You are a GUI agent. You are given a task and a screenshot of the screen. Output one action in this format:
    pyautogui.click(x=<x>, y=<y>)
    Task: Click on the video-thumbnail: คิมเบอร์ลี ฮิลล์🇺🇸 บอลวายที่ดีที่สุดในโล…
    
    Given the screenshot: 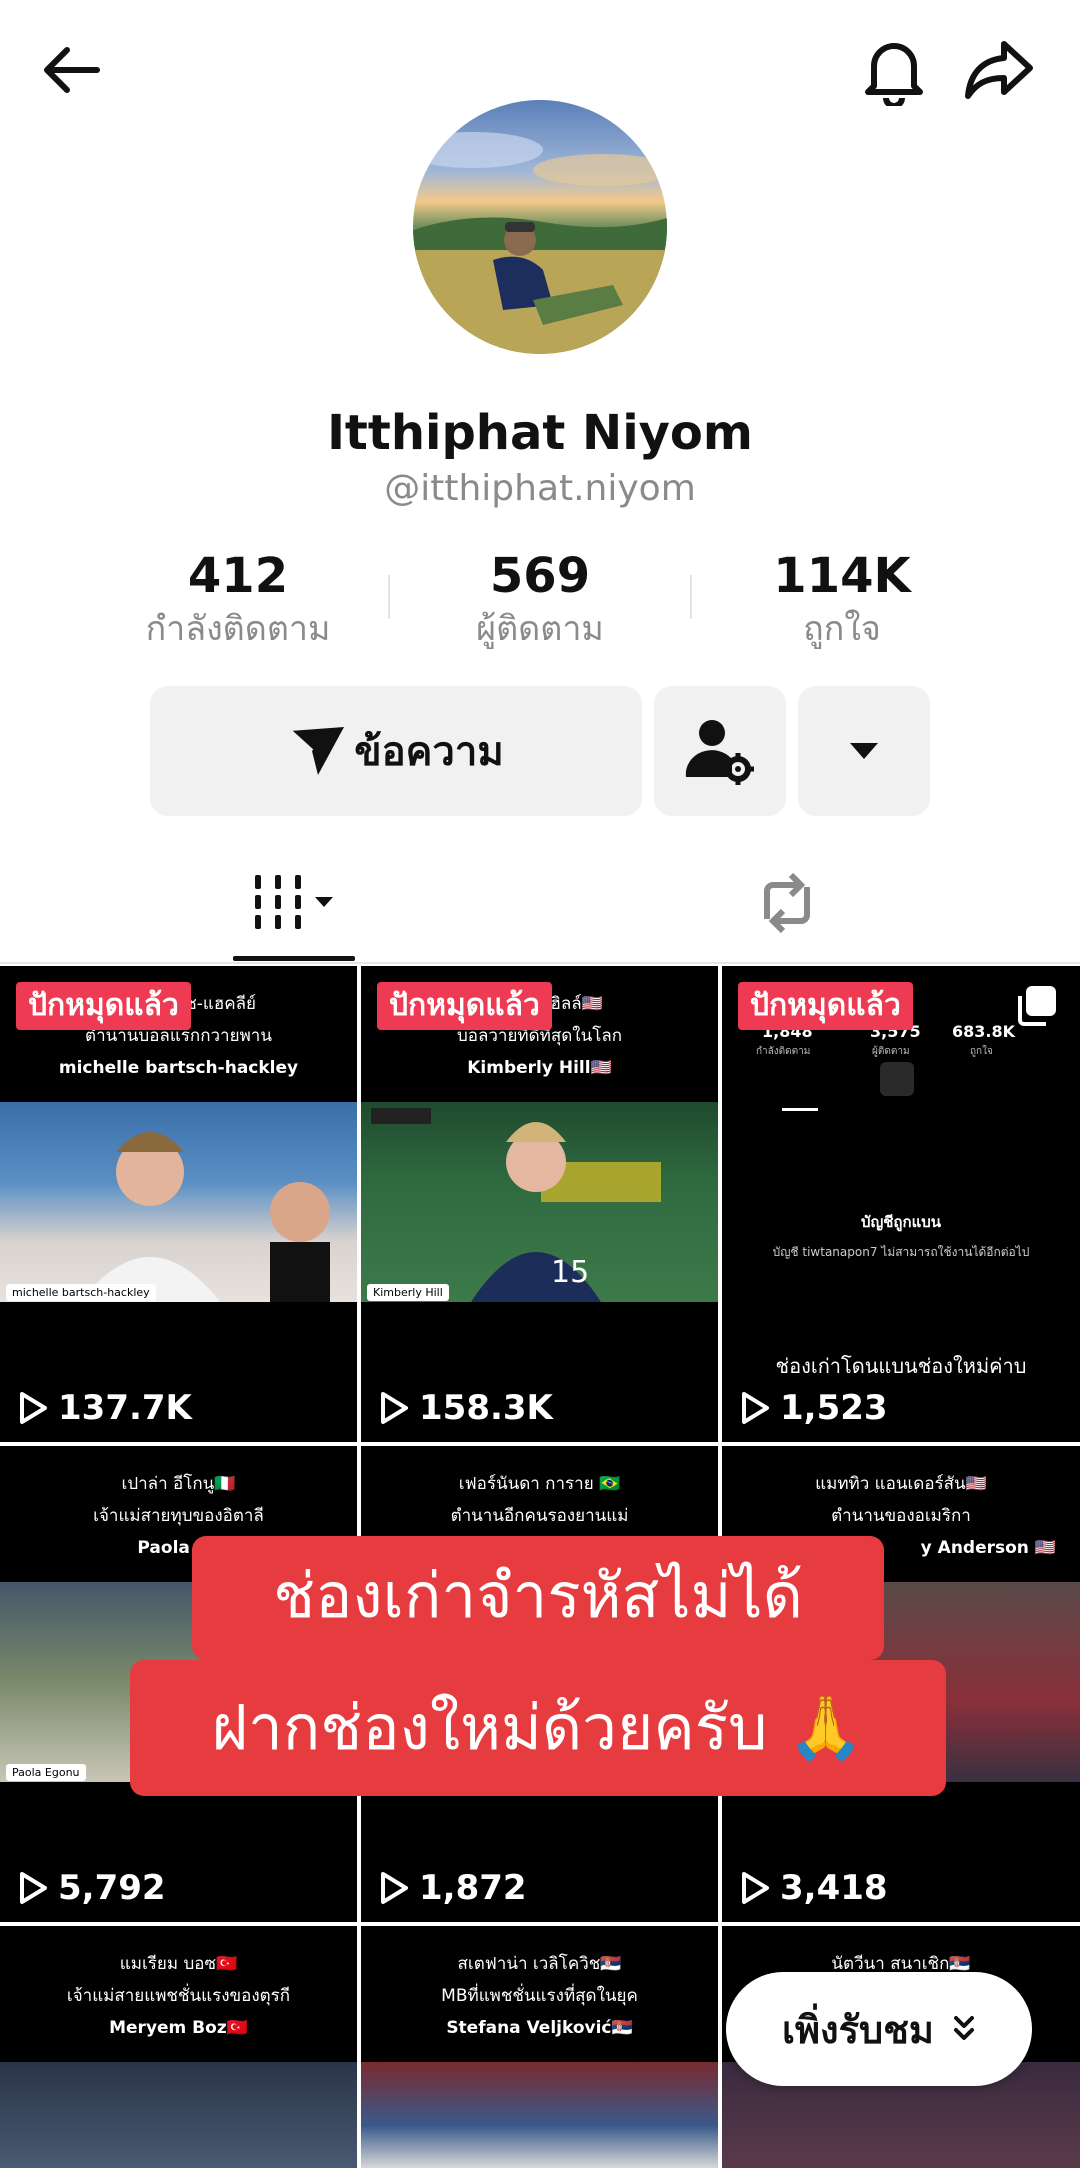 What is the action you would take?
    pyautogui.click(x=539, y=1204)
    